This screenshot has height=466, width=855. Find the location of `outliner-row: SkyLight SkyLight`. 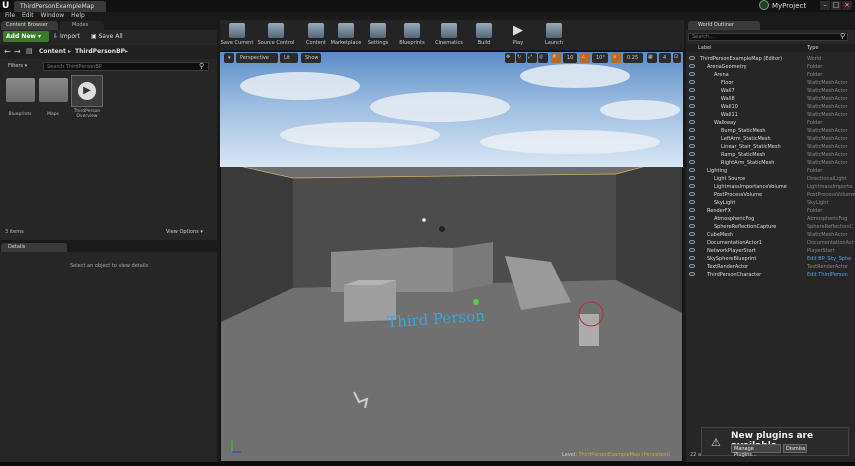

outliner-row: SkyLight SkyLight is located at coordinates (770, 203).